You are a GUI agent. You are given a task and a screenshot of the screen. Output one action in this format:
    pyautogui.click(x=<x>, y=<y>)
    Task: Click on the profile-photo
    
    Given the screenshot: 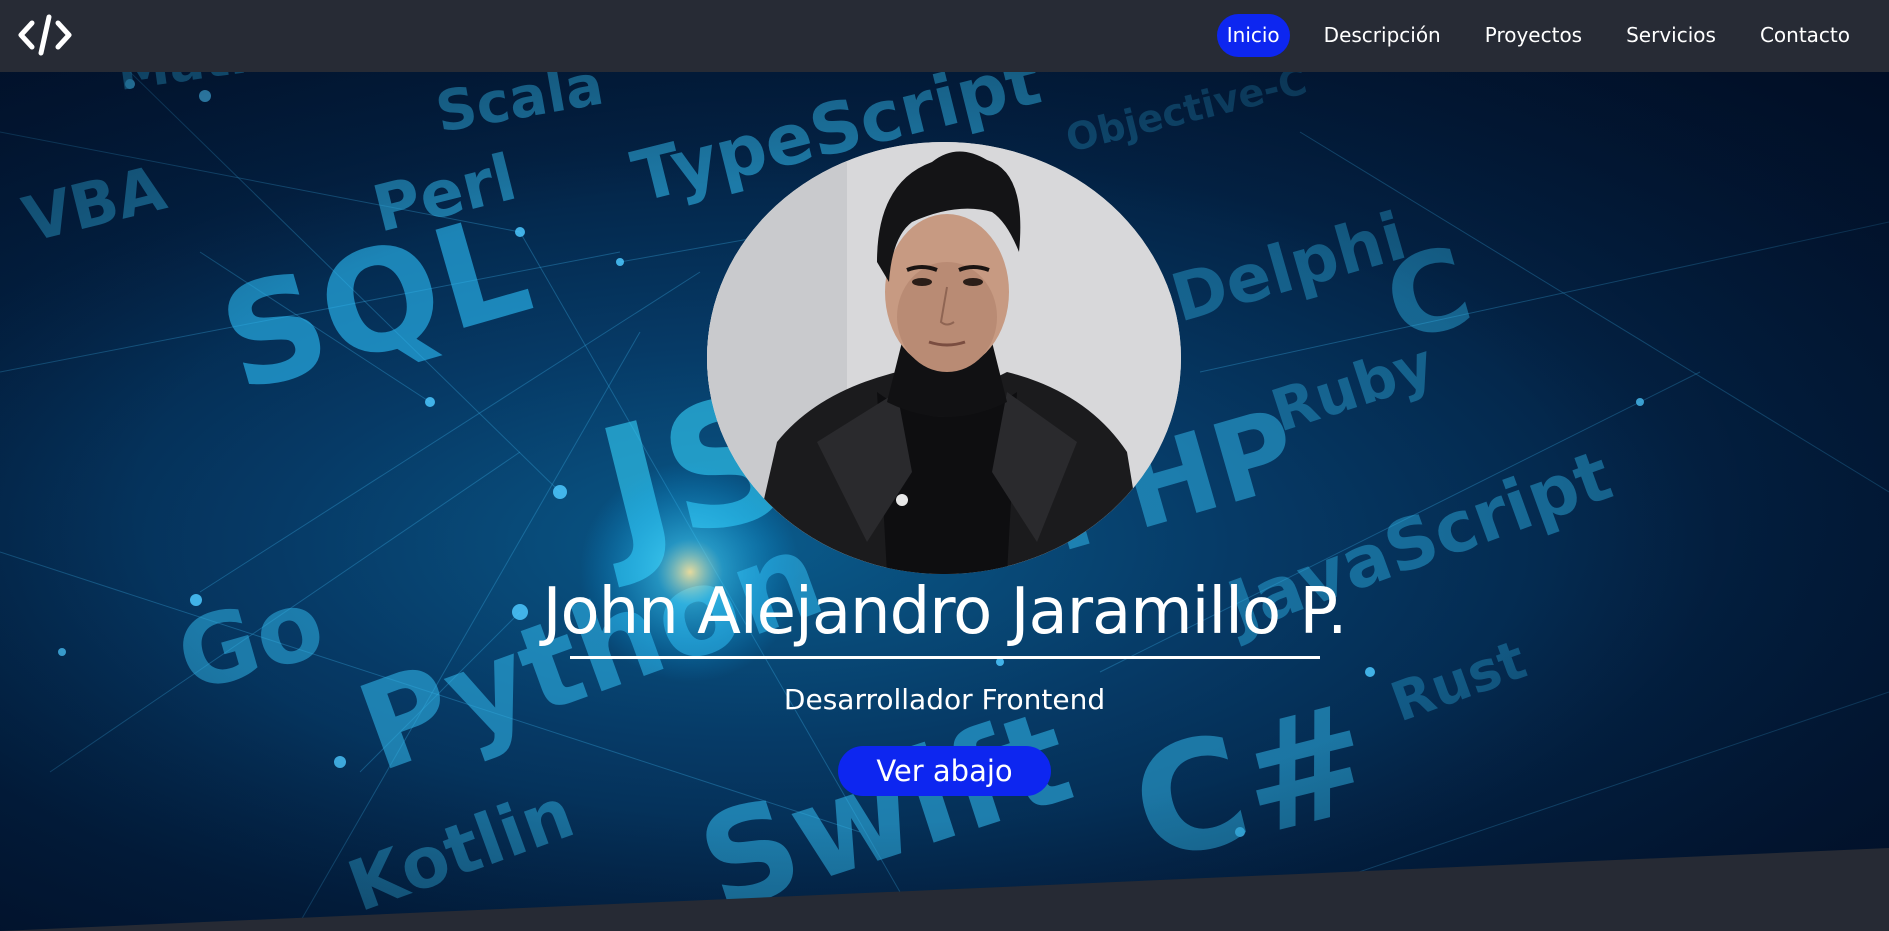 What is the action you would take?
    pyautogui.click(x=944, y=358)
    